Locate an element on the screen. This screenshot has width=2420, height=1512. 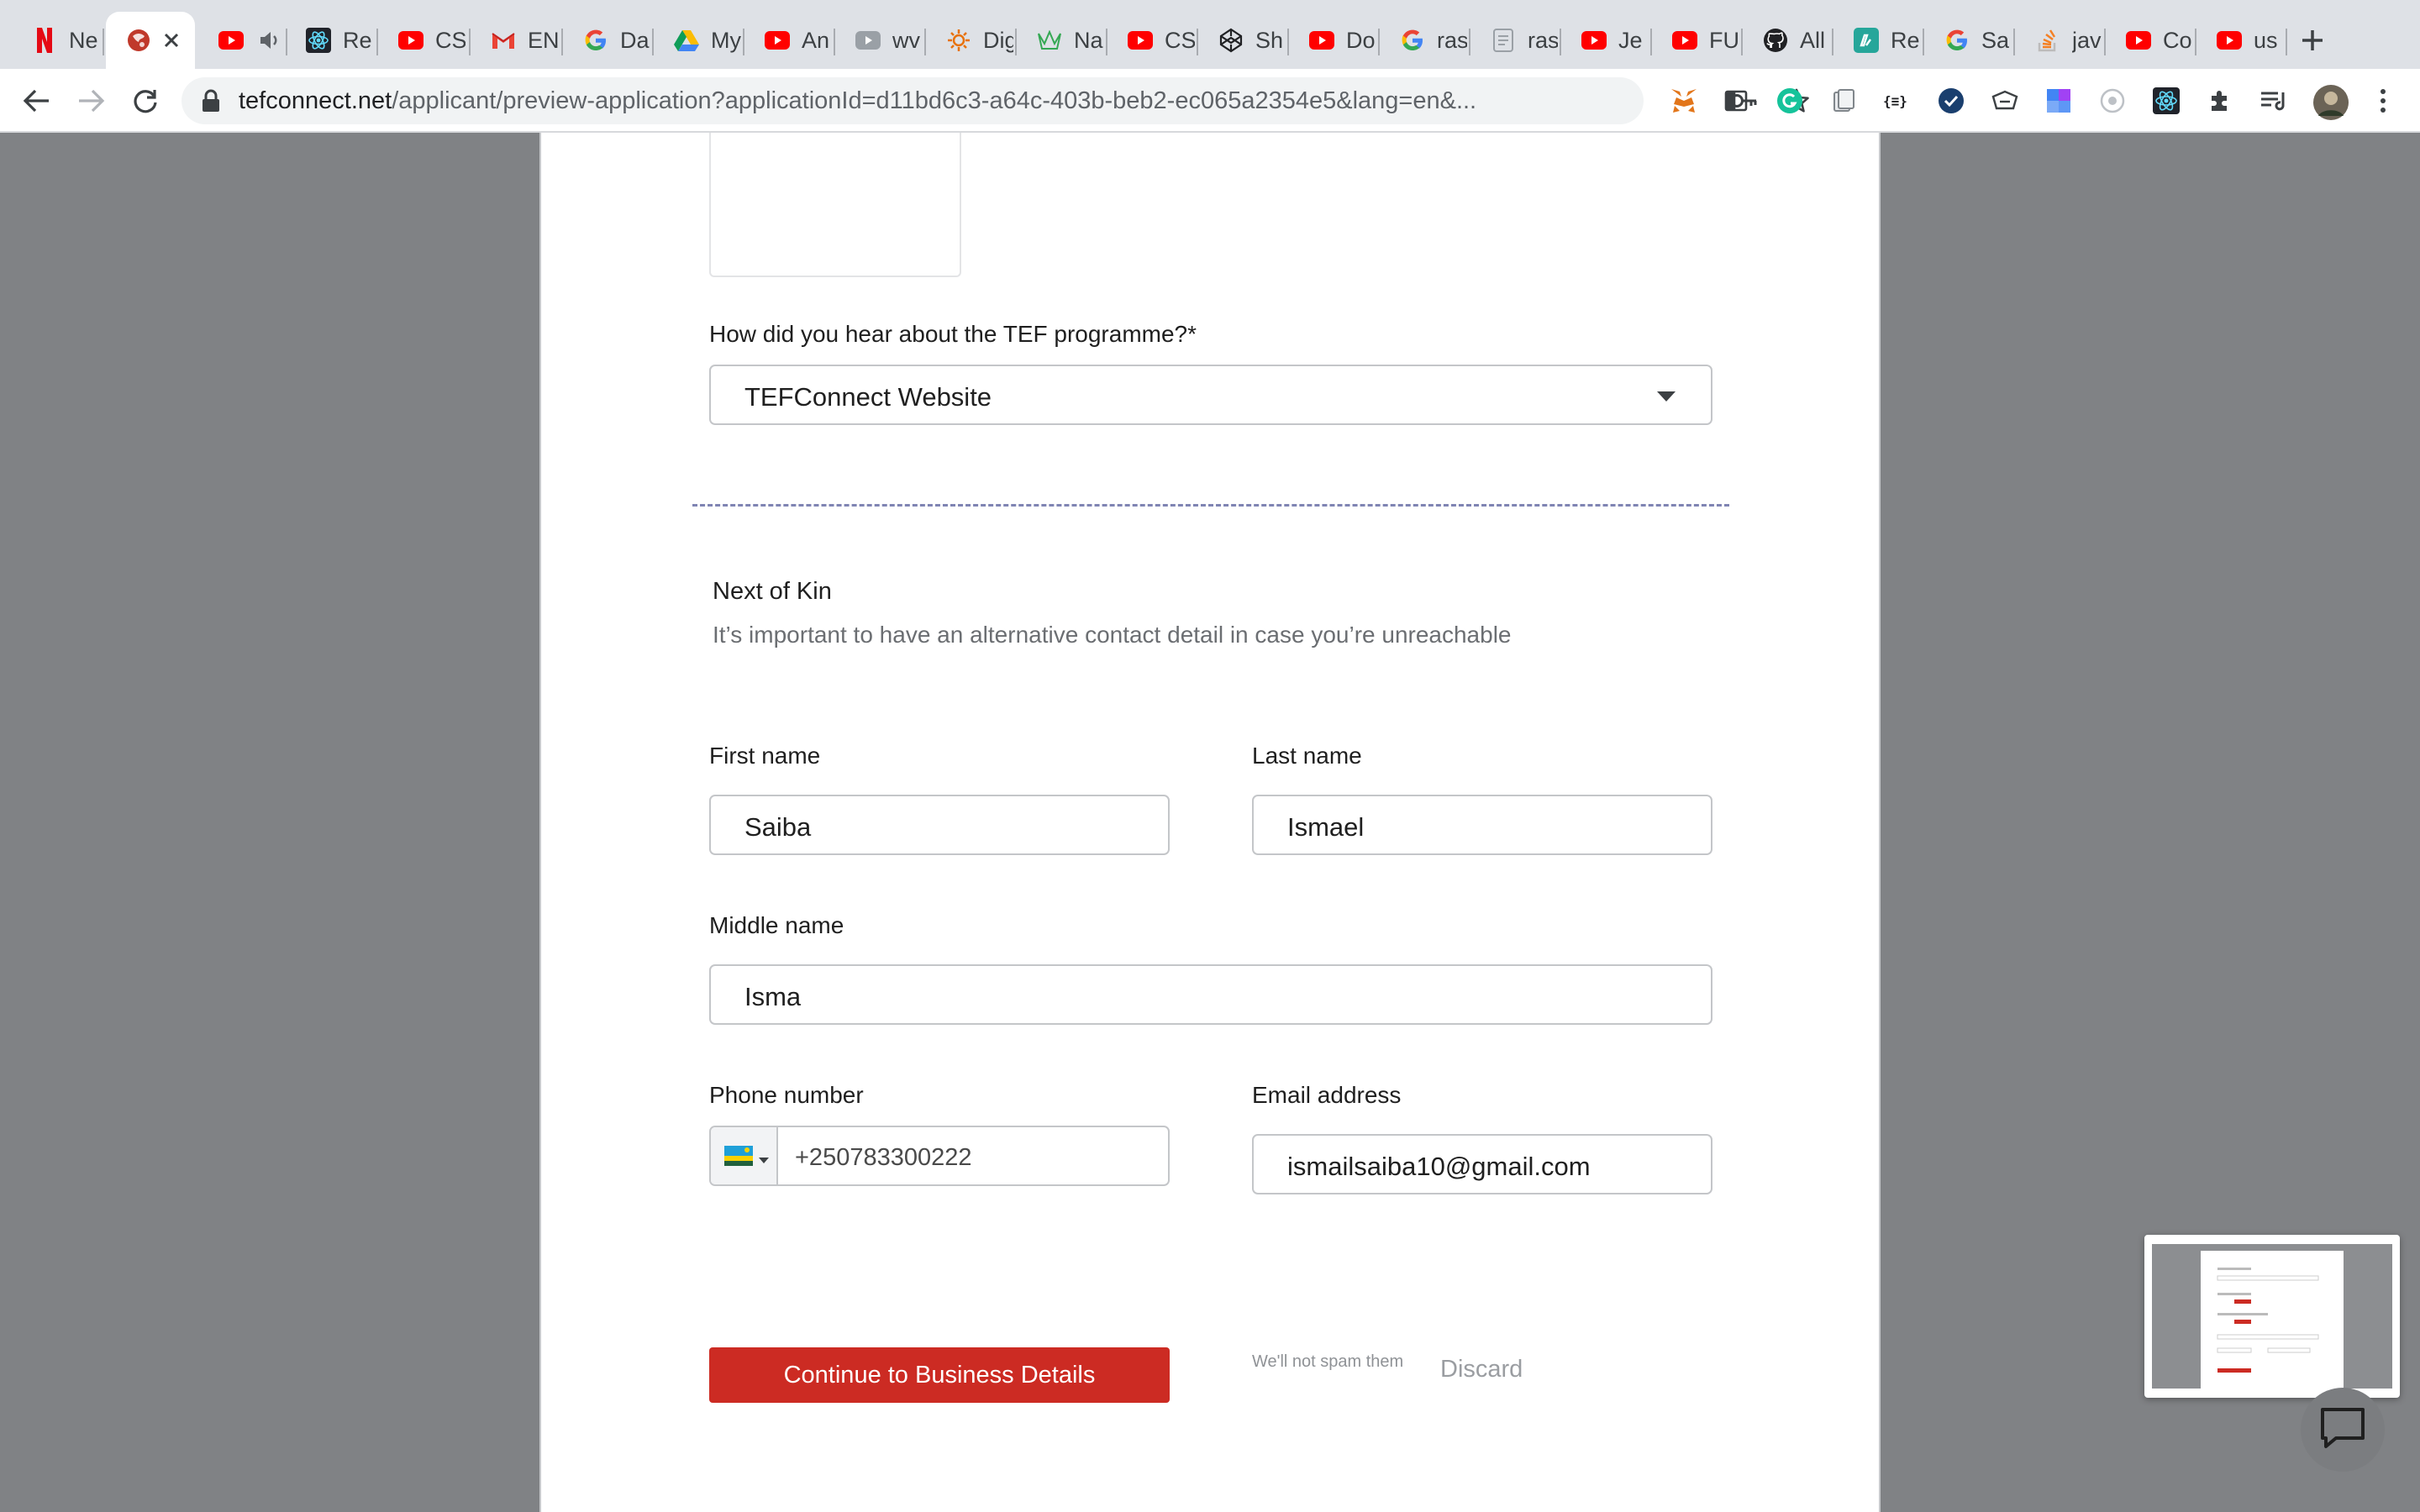
profile-avatar is located at coordinates (2330, 102).